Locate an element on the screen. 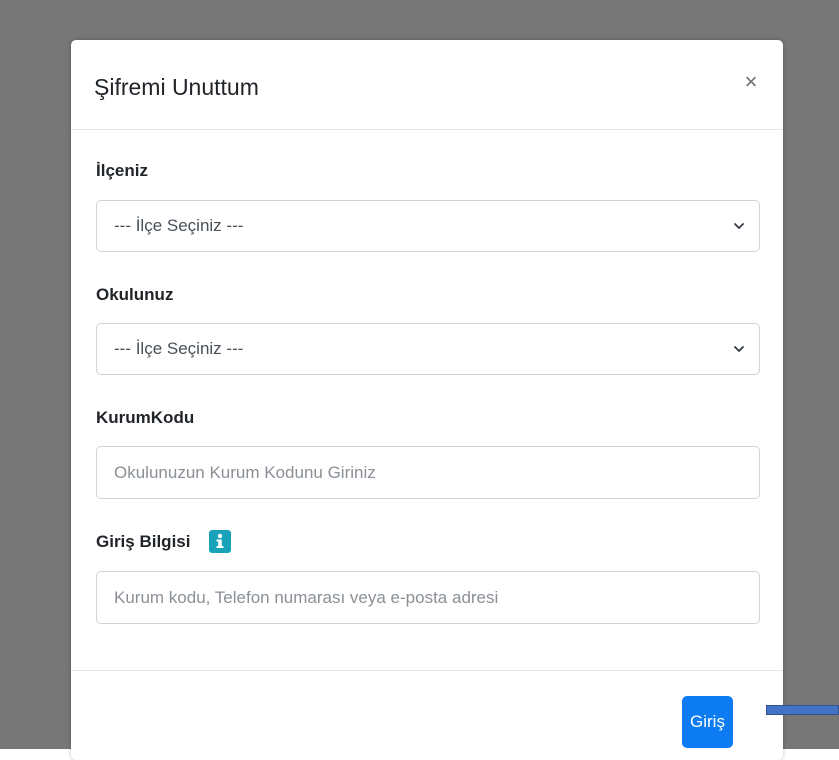 The height and width of the screenshot is (760, 839). info-glyph is located at coordinates (220, 540).